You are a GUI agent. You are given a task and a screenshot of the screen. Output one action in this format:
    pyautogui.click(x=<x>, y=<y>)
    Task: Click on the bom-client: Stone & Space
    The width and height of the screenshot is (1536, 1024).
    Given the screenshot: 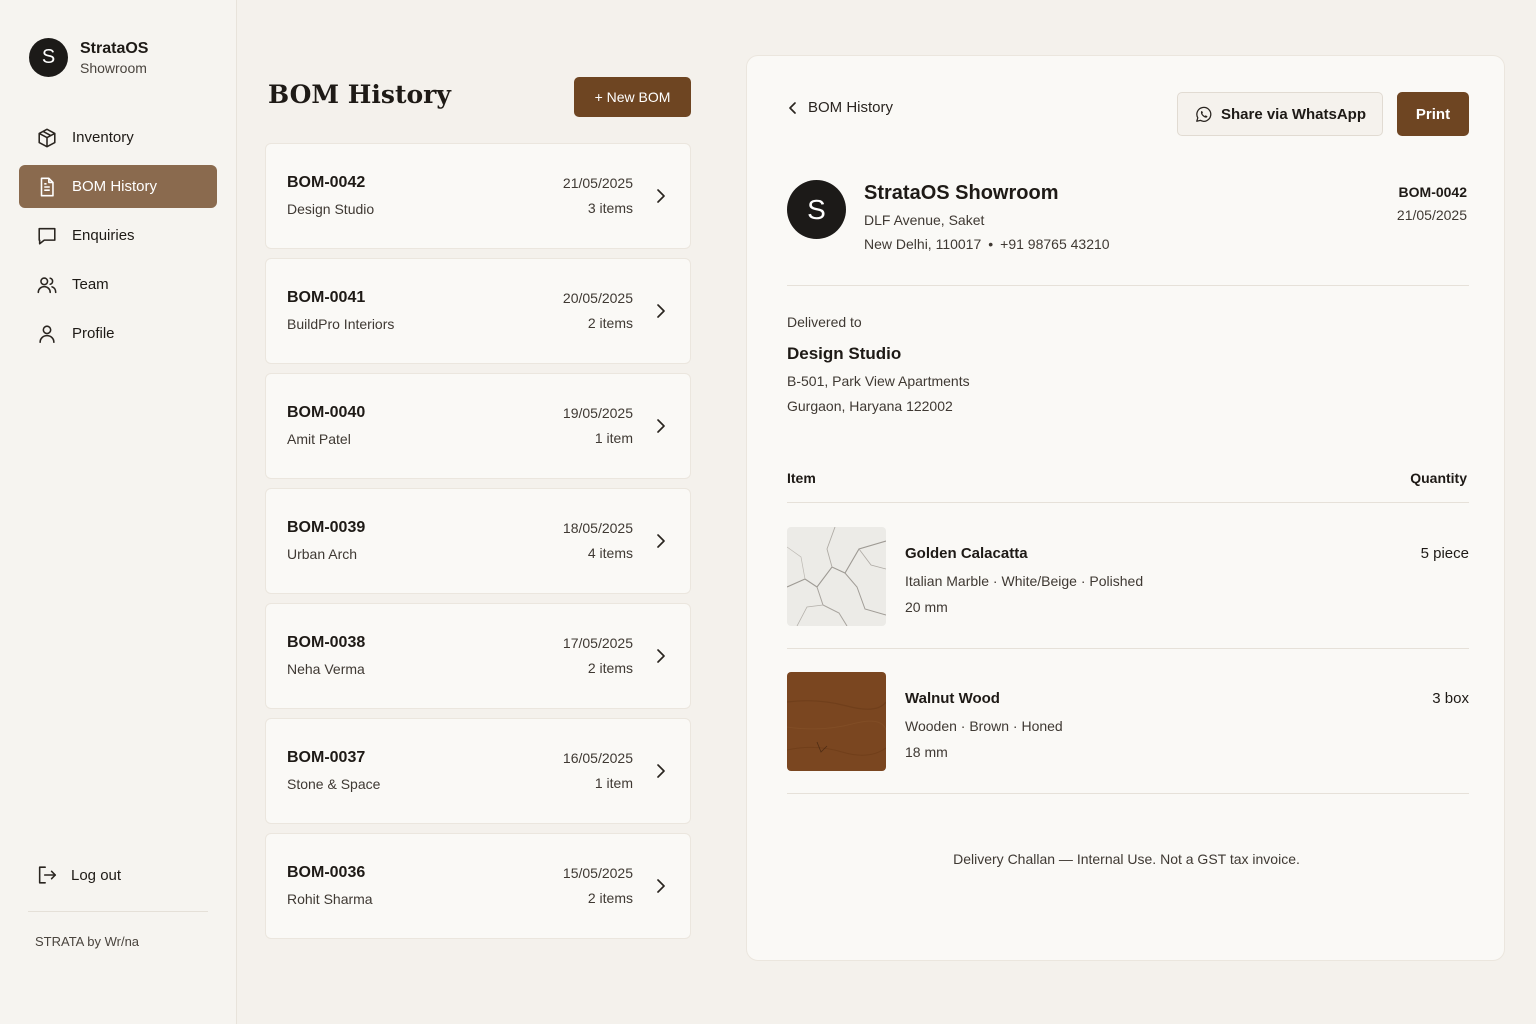 What is the action you would take?
    pyautogui.click(x=334, y=784)
    